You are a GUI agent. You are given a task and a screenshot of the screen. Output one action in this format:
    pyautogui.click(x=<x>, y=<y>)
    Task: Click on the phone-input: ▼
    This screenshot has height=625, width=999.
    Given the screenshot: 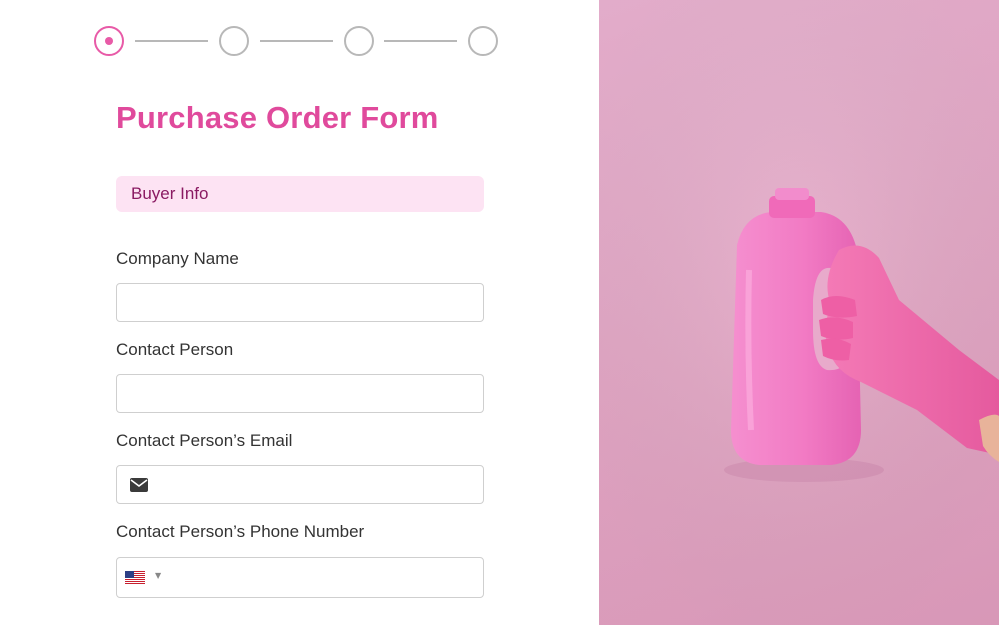 What is the action you would take?
    pyautogui.click(x=300, y=577)
    